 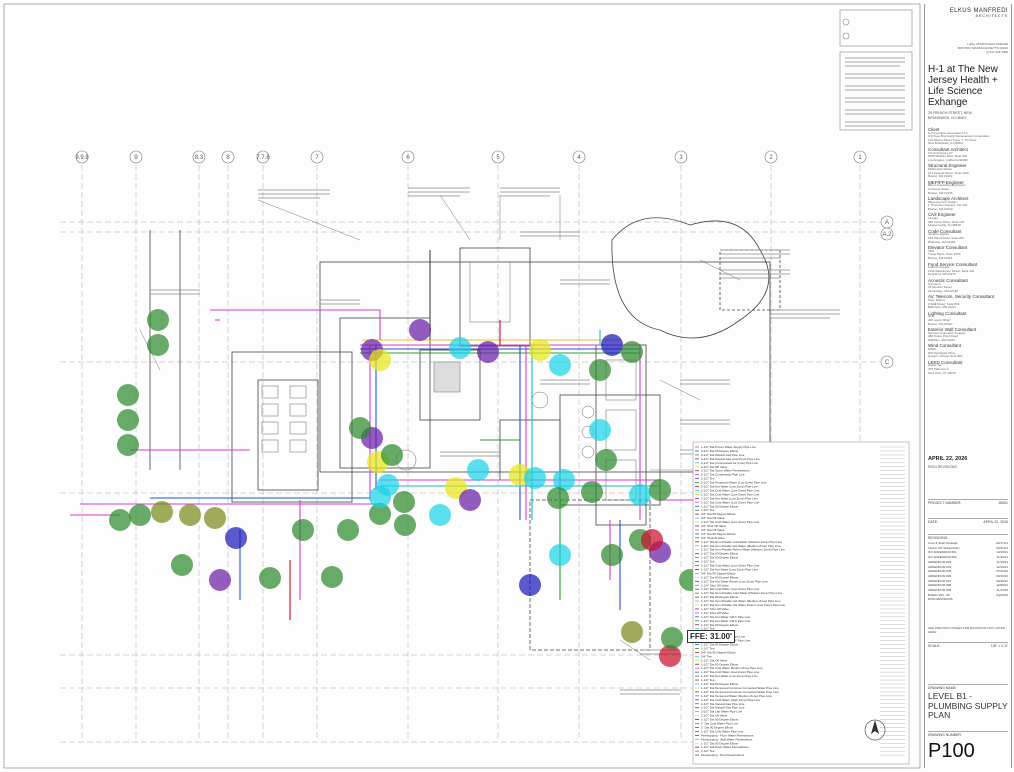 What do you see at coordinates (947, 117) in the screenshot?
I see `project-address-line: BRUNSWICK, NJ 08901` at bounding box center [947, 117].